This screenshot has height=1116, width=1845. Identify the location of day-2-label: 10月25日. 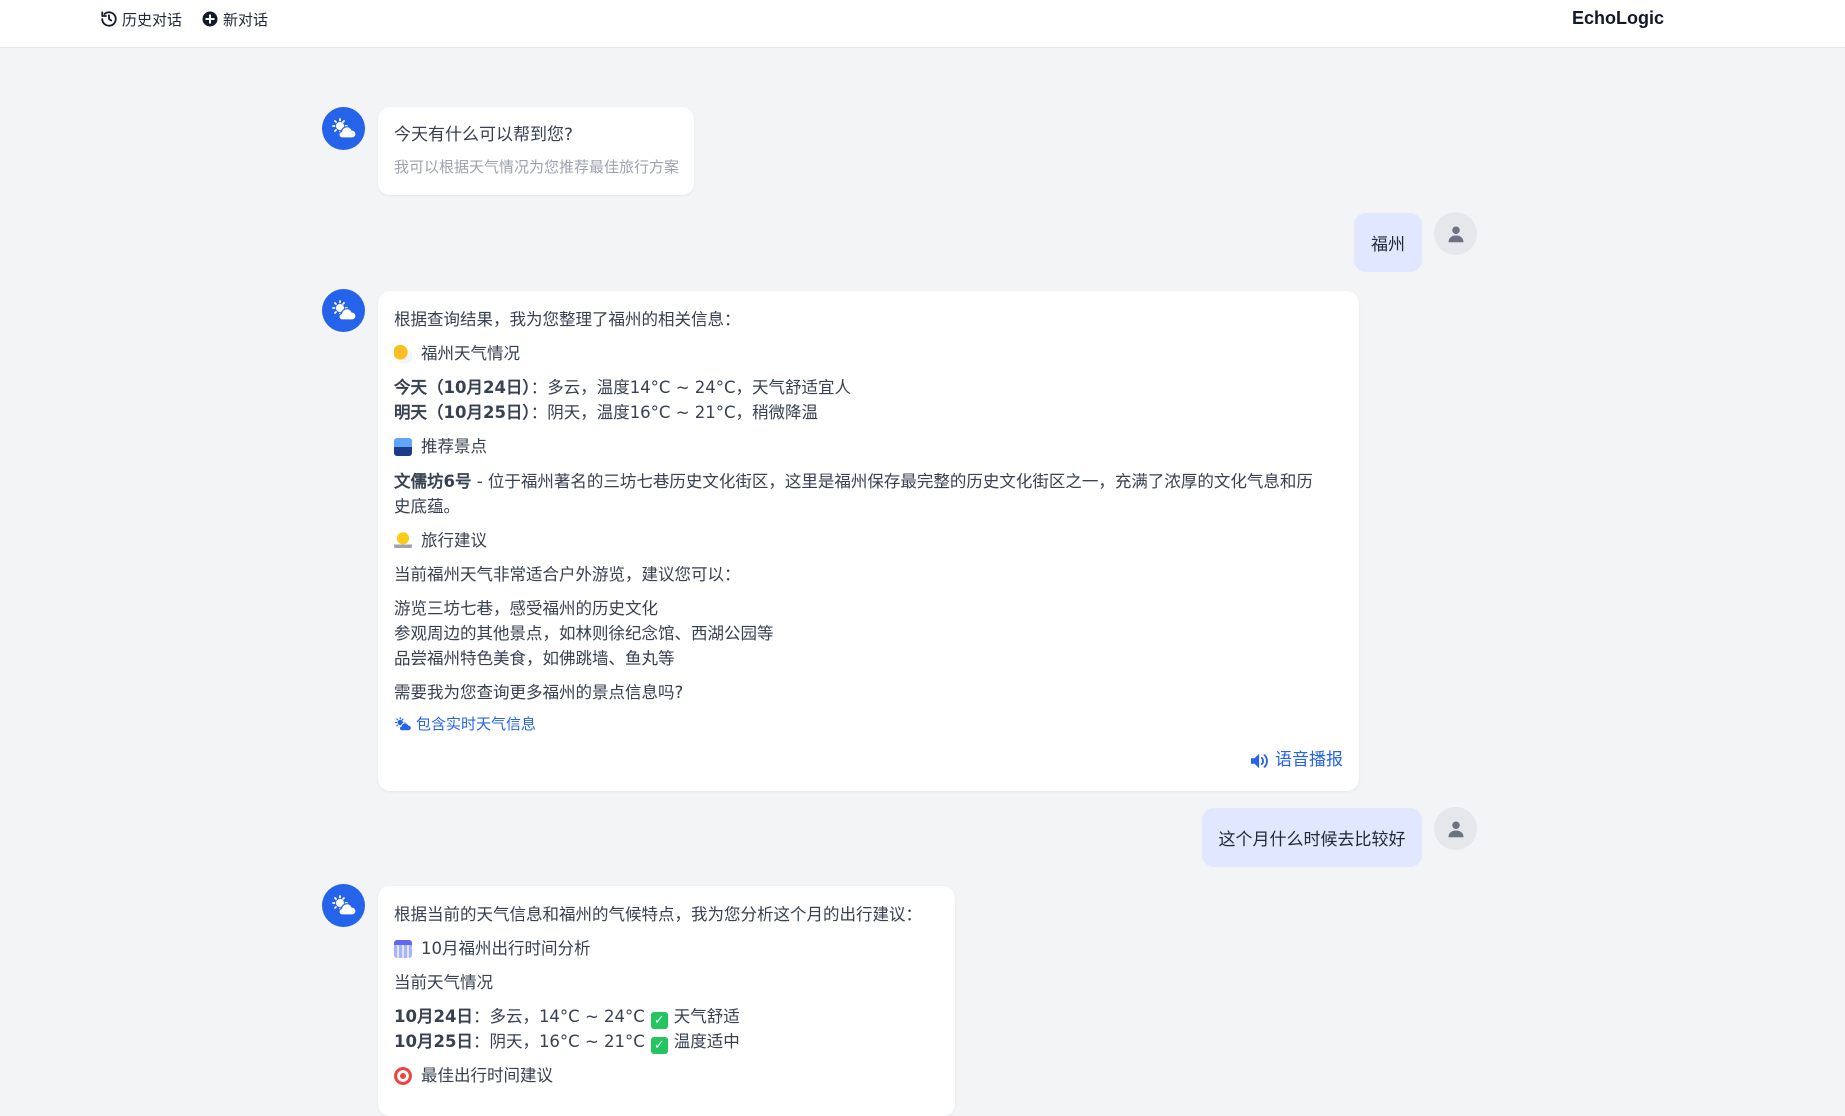
(433, 1041).